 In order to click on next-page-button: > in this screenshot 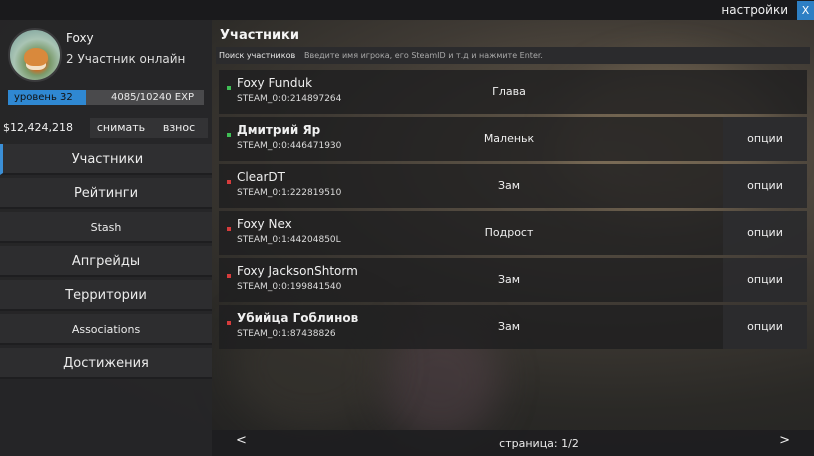, I will do `click(784, 440)`.